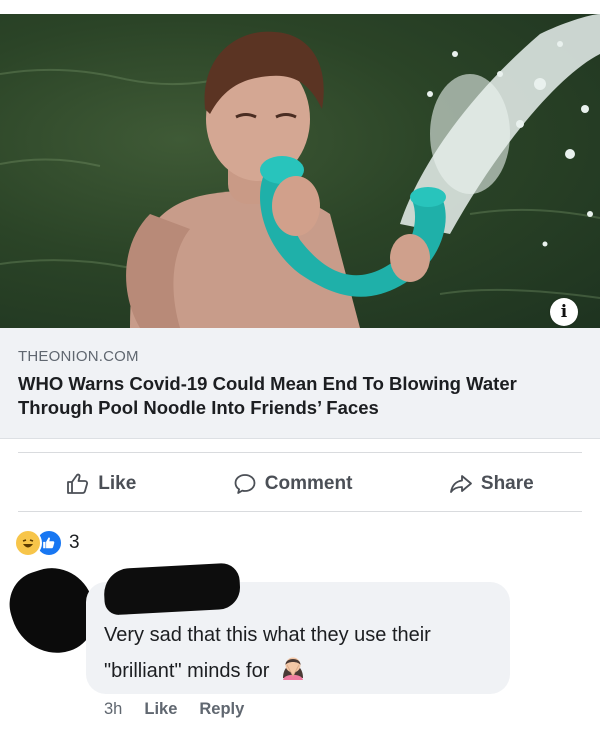 The height and width of the screenshot is (730, 600). I want to click on post-action-bar: Like Comment Share, so click(300, 484).